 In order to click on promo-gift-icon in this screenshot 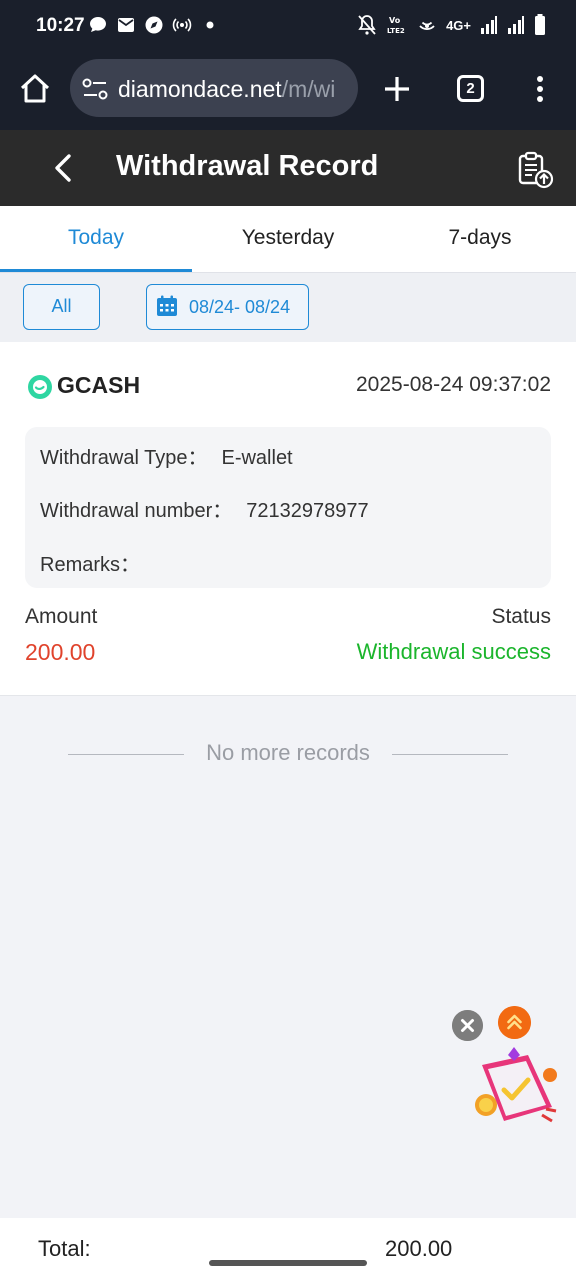, I will do `click(517, 1090)`.